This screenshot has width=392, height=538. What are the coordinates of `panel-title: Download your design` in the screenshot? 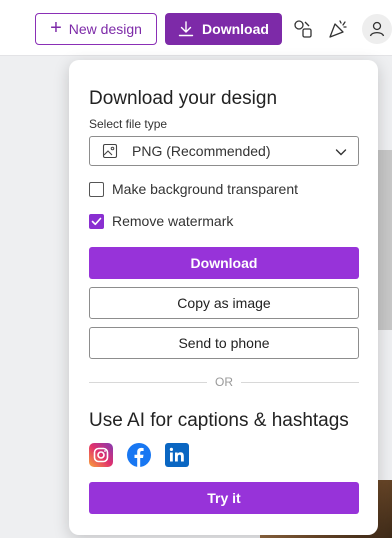 It's located at (183, 98).